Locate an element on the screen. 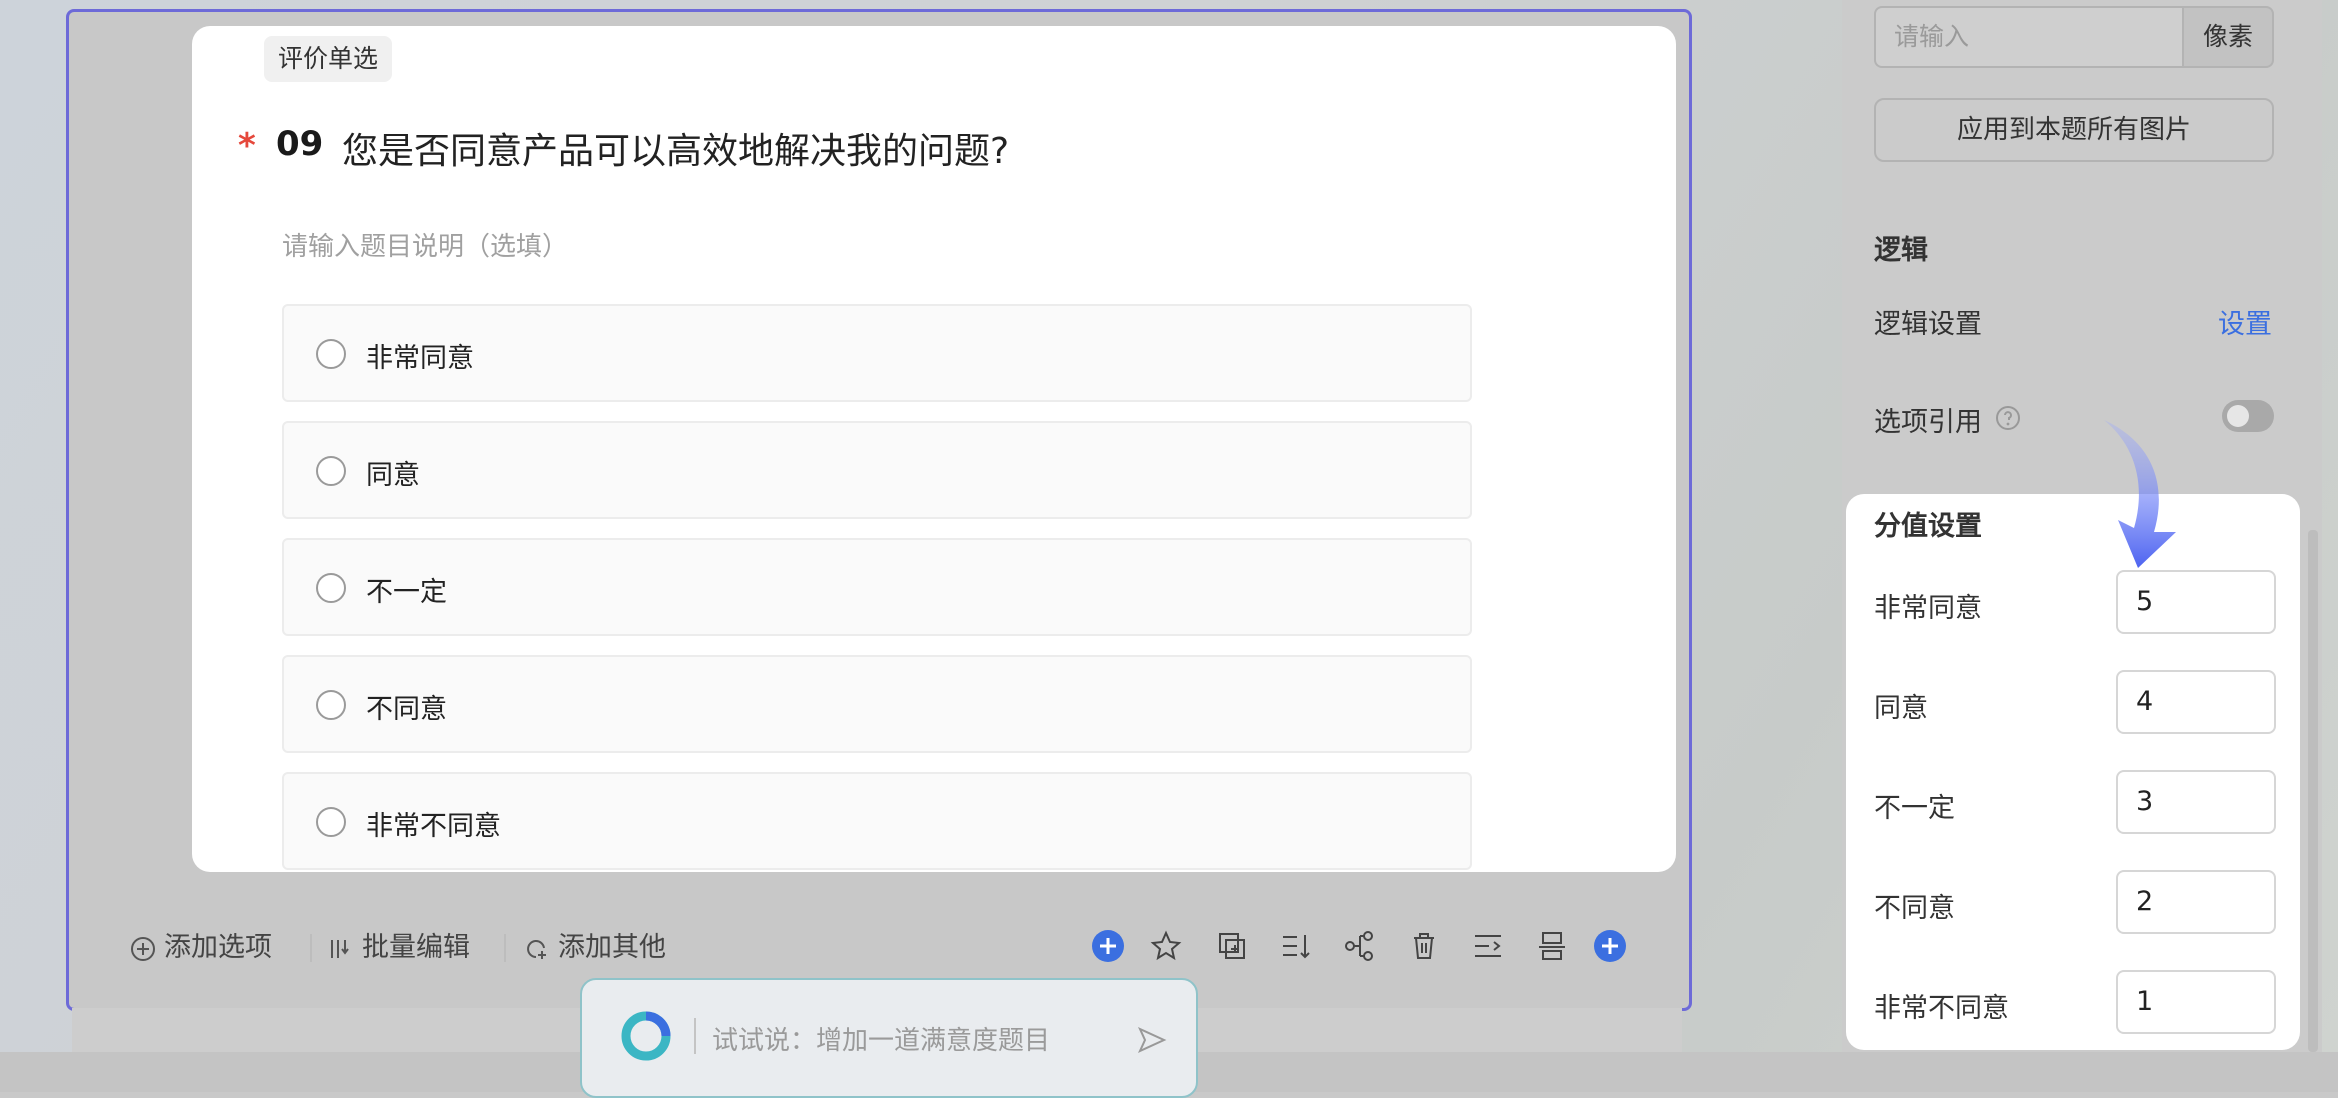 This screenshot has height=1098, width=2338. split-icon is located at coordinates (1552, 946).